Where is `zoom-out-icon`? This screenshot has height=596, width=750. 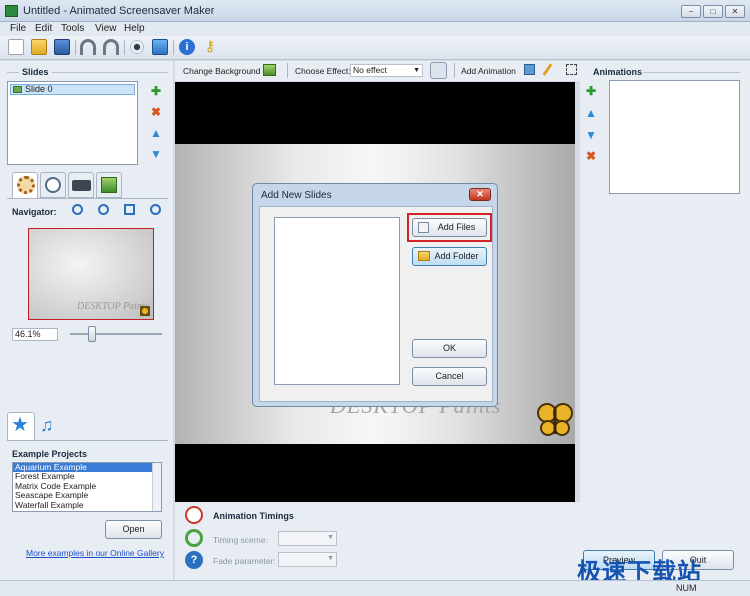
zoom-out-icon is located at coordinates (103, 209).